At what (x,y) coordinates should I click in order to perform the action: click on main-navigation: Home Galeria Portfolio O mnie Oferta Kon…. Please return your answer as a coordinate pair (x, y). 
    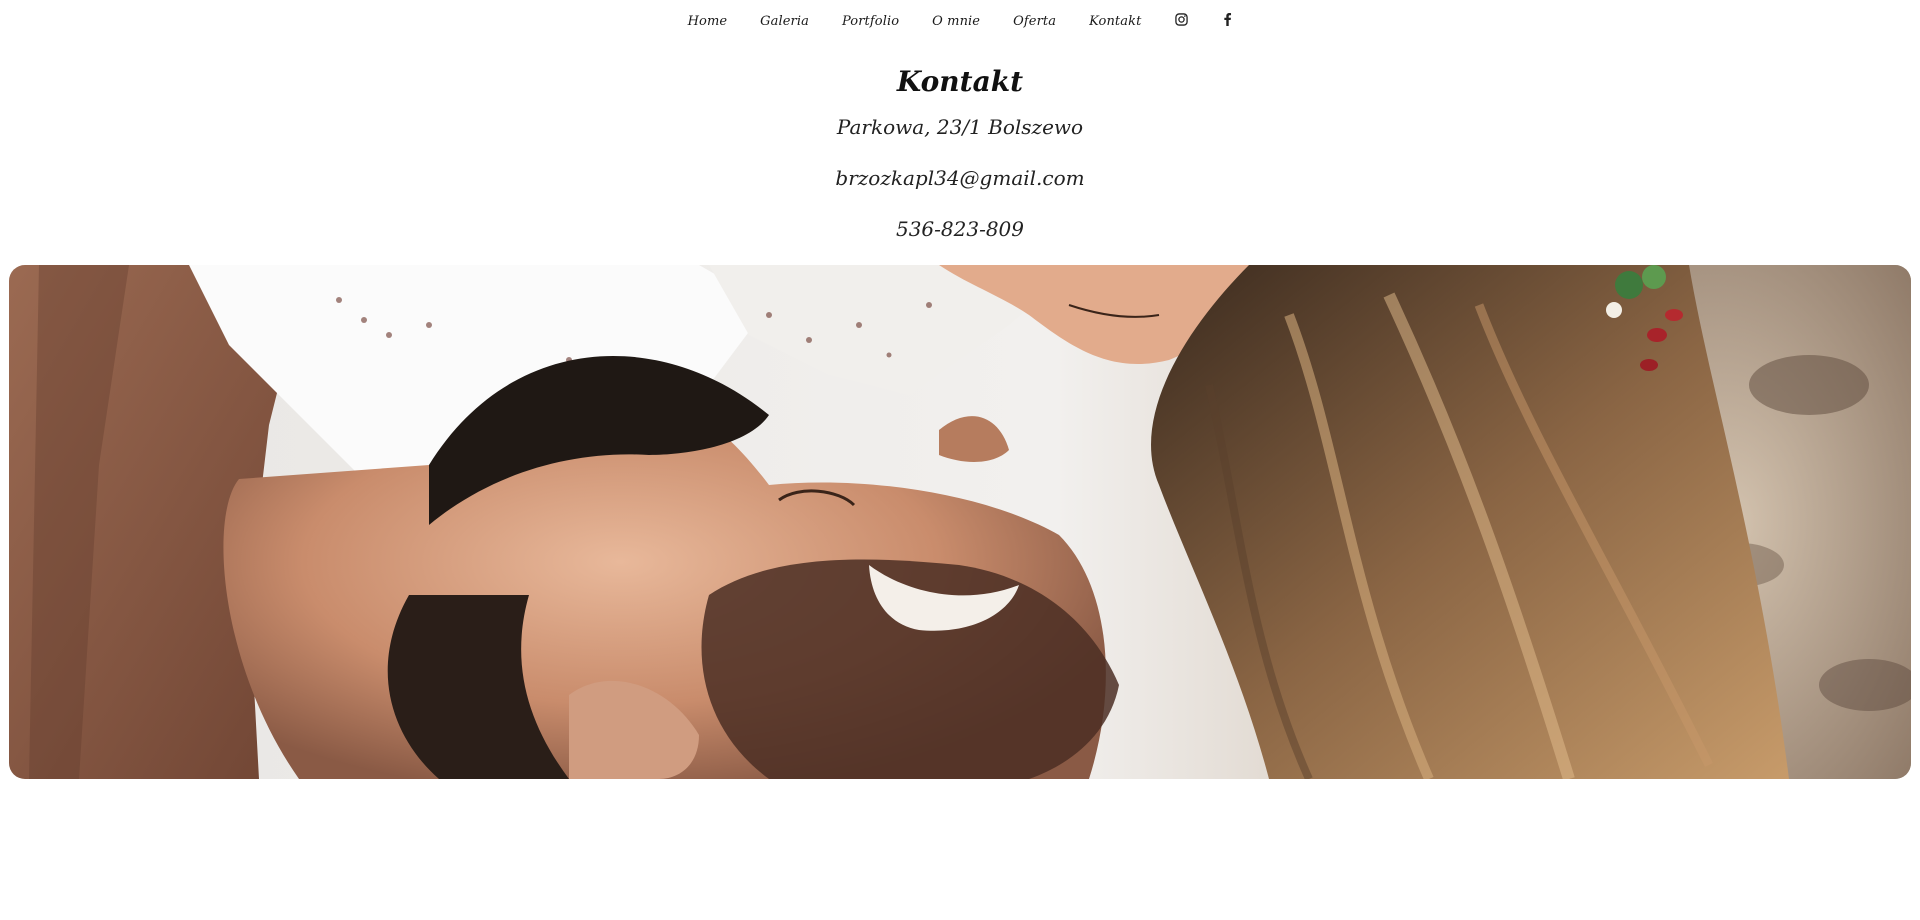
    Looking at the image, I should click on (960, 21).